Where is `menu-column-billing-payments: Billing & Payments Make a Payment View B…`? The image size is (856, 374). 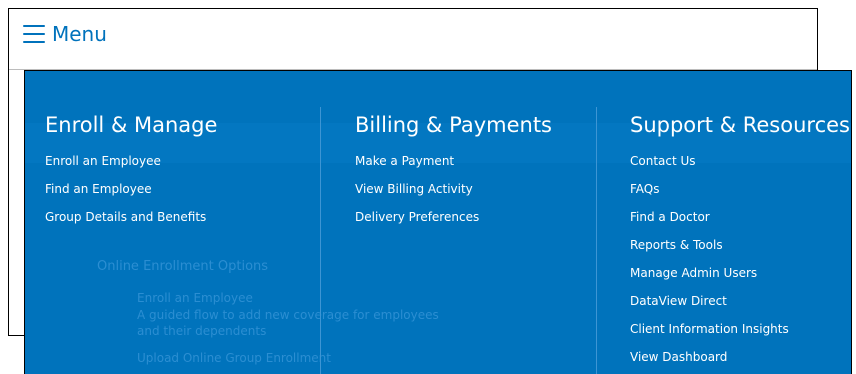
menu-column-billing-payments: Billing & Payments Make a Payment View B… is located at coordinates (453, 174).